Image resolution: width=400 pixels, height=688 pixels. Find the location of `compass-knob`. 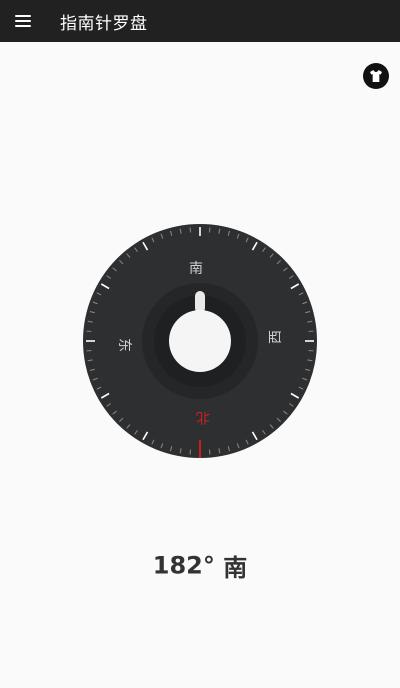

compass-knob is located at coordinates (200, 341).